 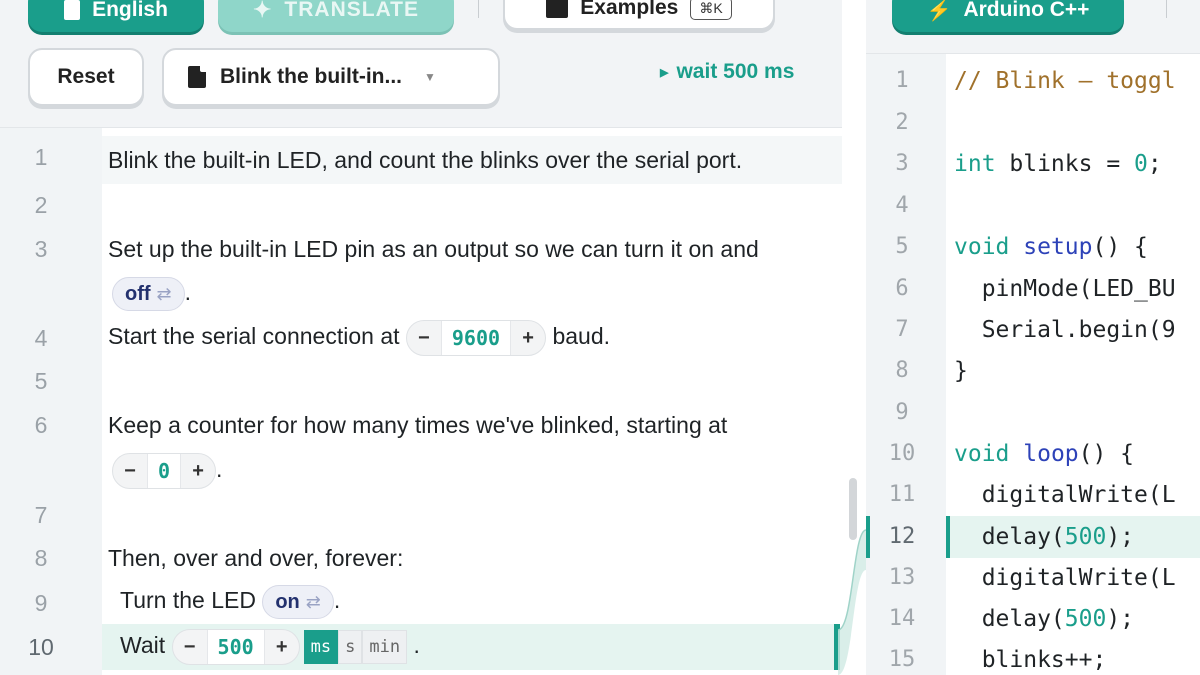 I want to click on code-line-10: void loop() {, so click(x=1044, y=454).